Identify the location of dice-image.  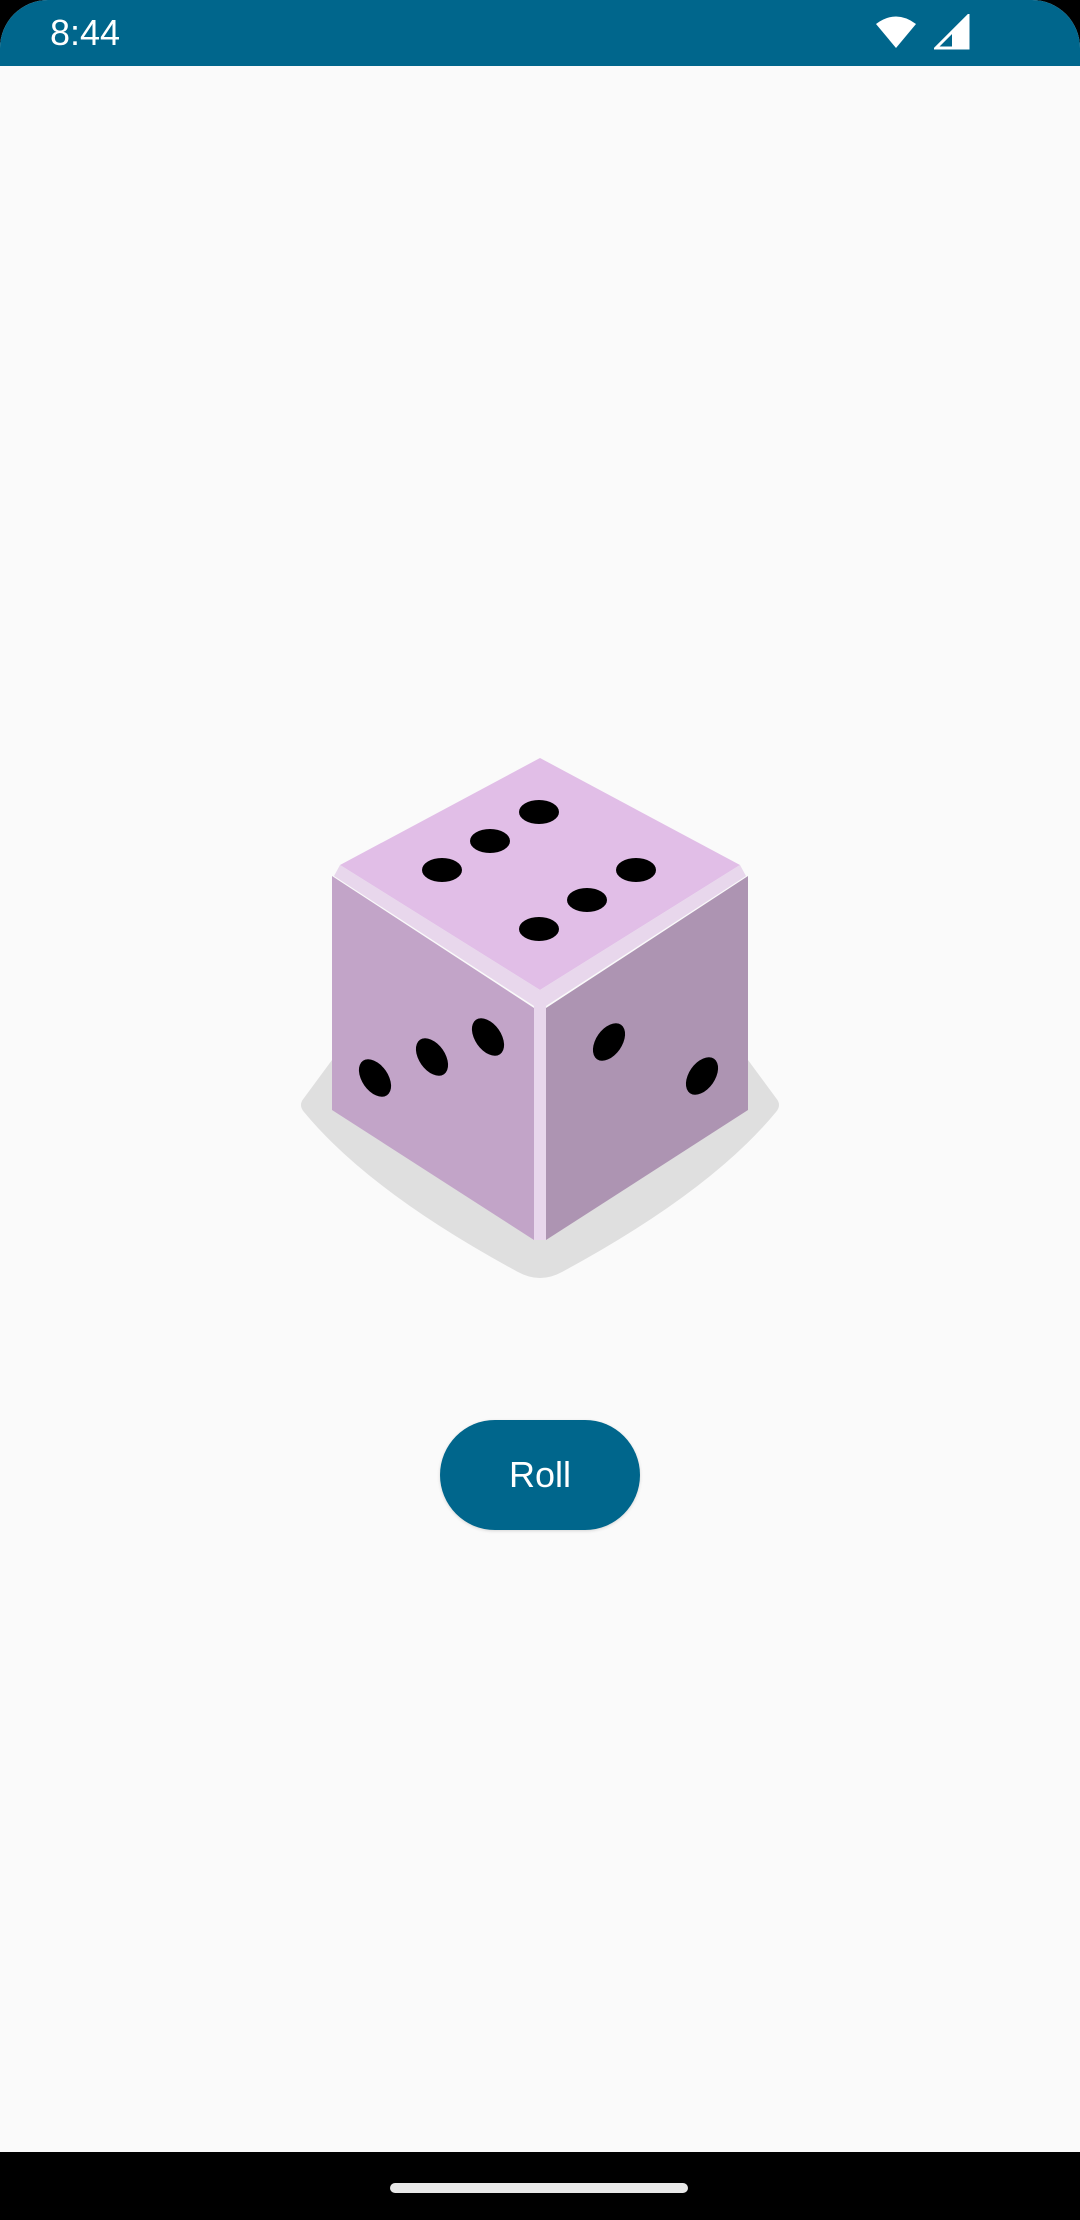
(540, 1020).